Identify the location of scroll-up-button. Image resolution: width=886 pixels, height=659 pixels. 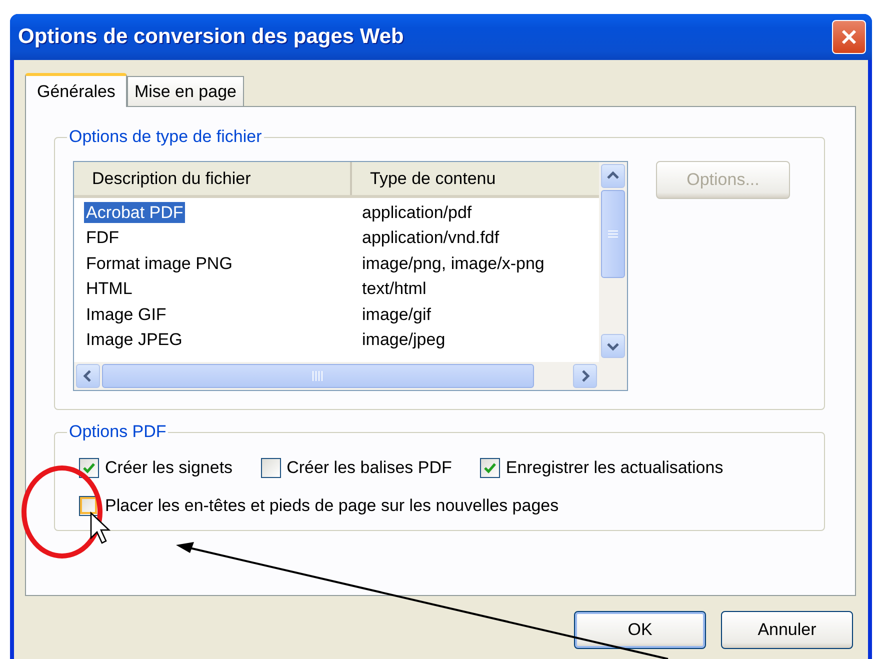
(613, 176).